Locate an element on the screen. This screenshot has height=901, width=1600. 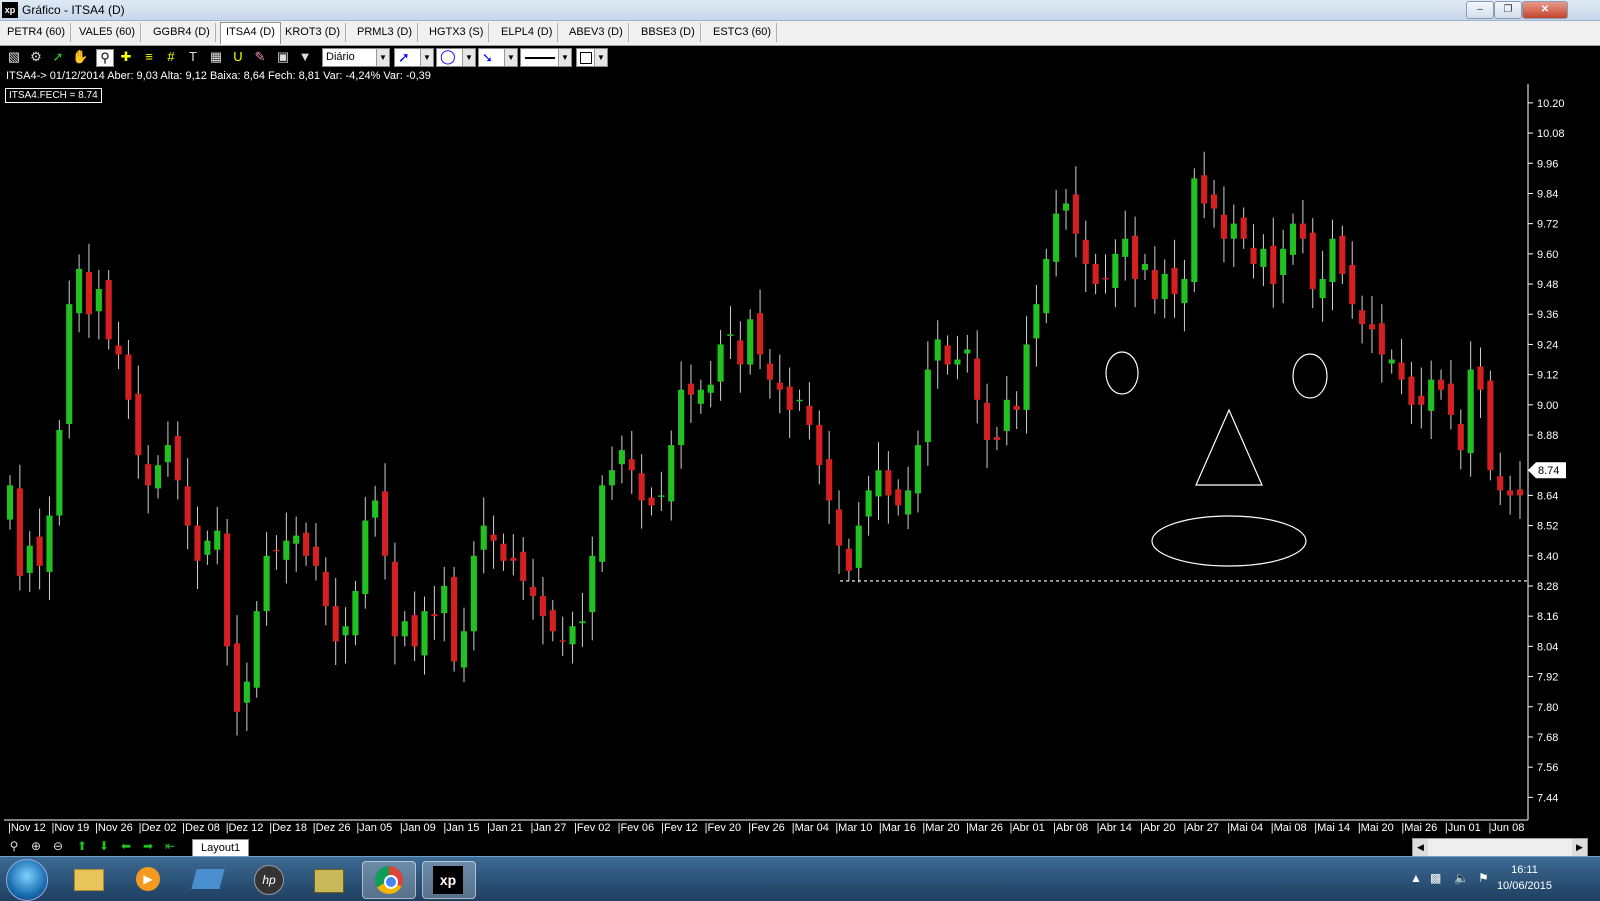
action-center-icon: ⚑ is located at coordinates (1483, 878).